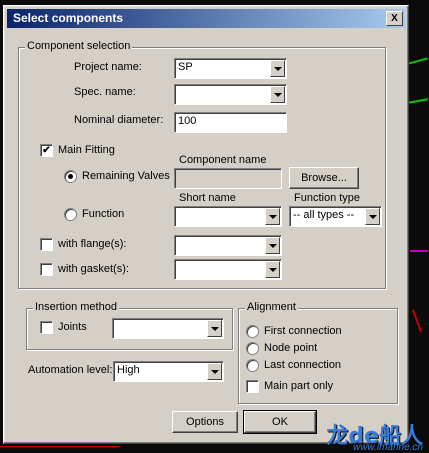 Image resolution: width=429 pixels, height=453 pixels. What do you see at coordinates (93, 269) in the screenshot?
I see `with-gaskets-label: with gasket(s):` at bounding box center [93, 269].